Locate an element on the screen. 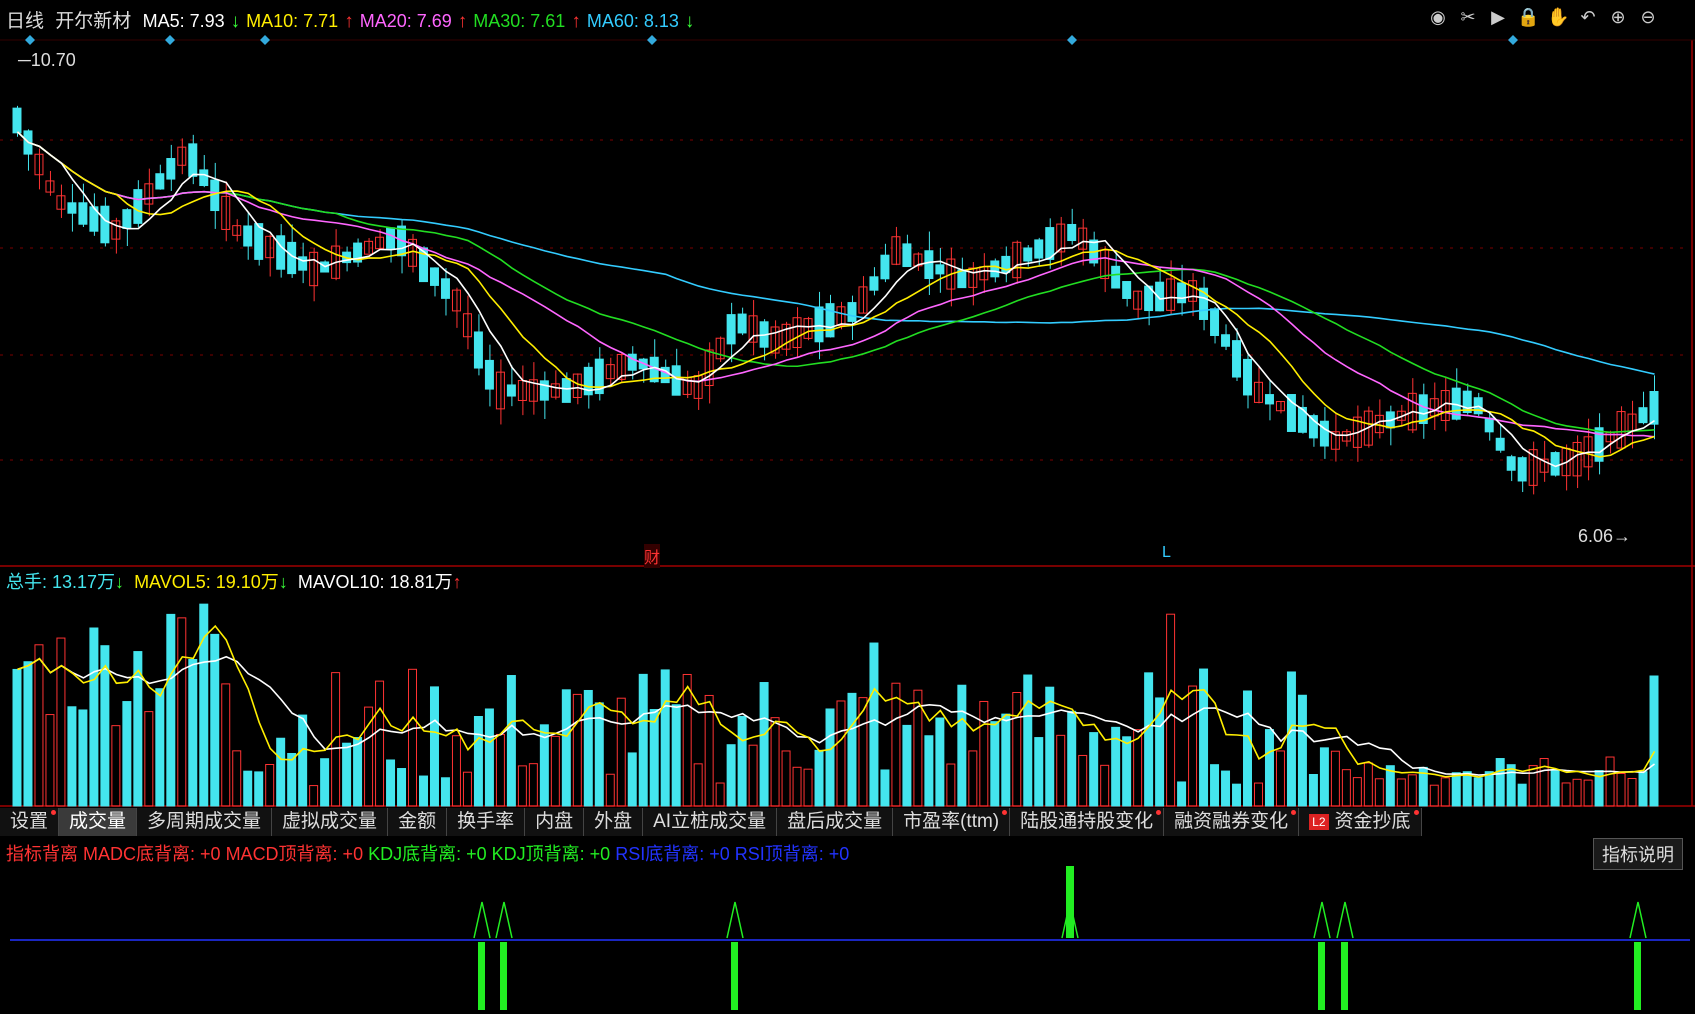  mavol5-line is located at coordinates (836, 701).